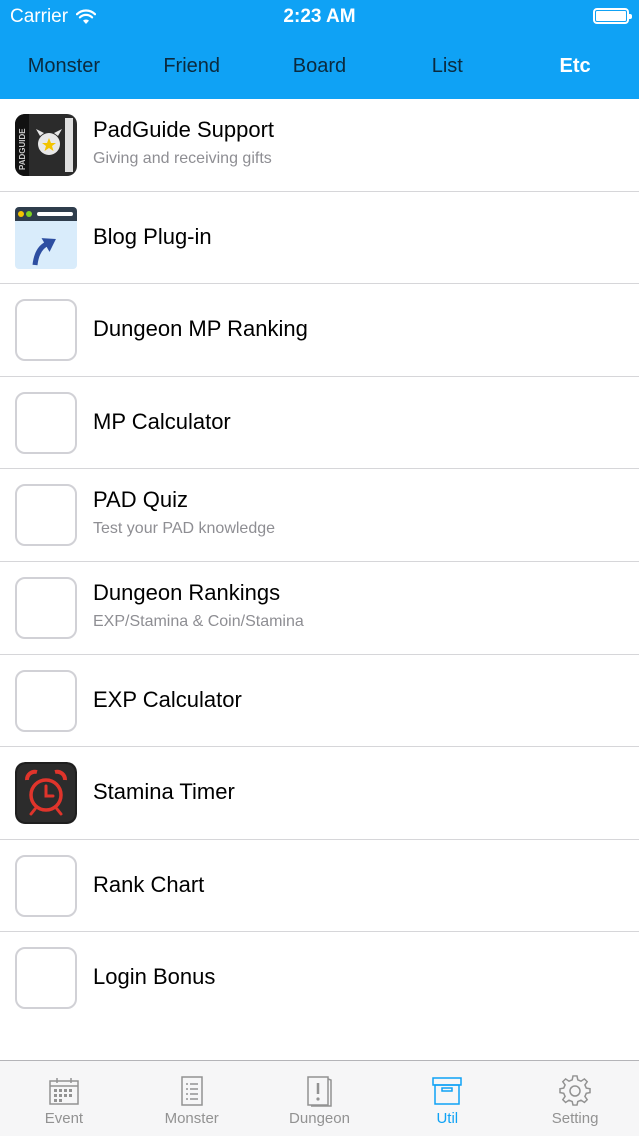  I want to click on padguide-book-icon: PADGUIDE, so click(46, 145).